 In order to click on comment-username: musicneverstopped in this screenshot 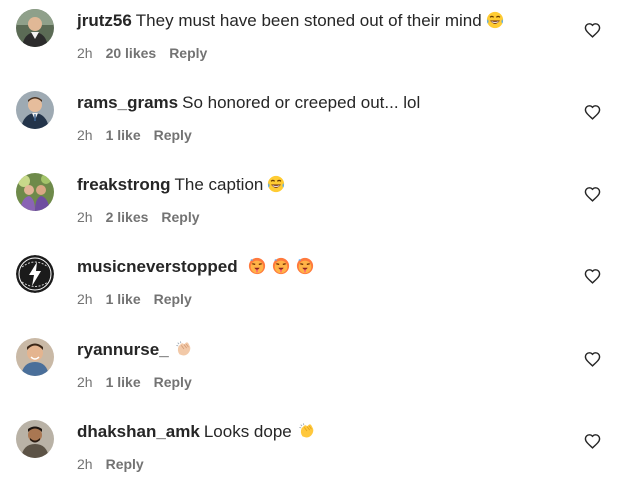, I will do `click(157, 266)`.